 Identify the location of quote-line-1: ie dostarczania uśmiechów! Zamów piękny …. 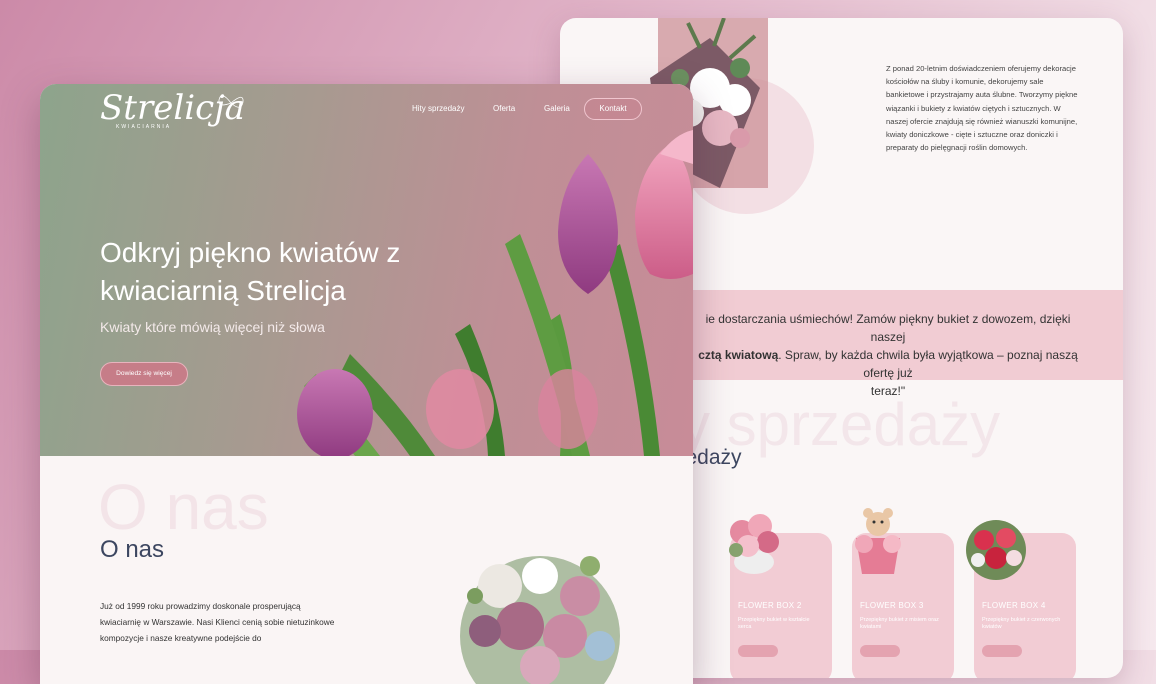
(888, 328).